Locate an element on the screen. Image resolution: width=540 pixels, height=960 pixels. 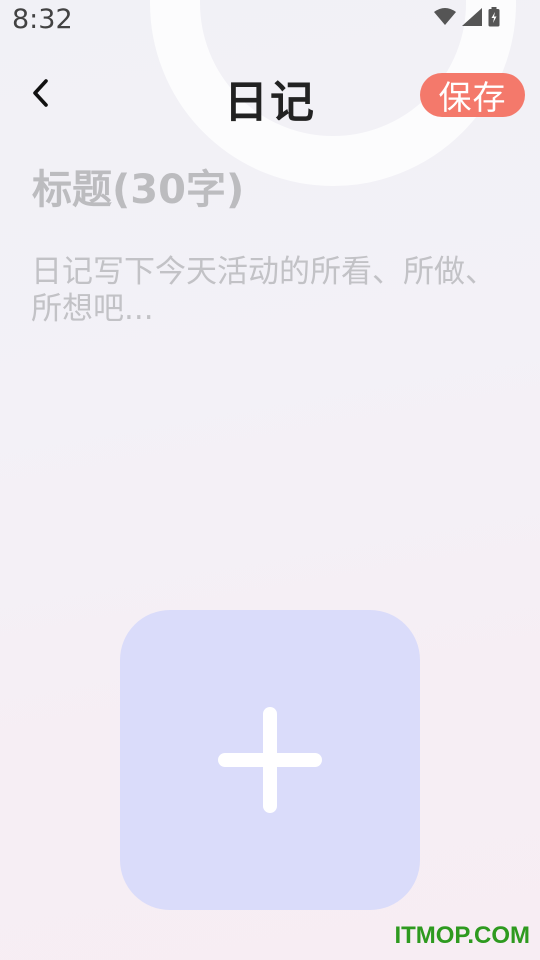
status-time: 8:32 is located at coordinates (42, 19).